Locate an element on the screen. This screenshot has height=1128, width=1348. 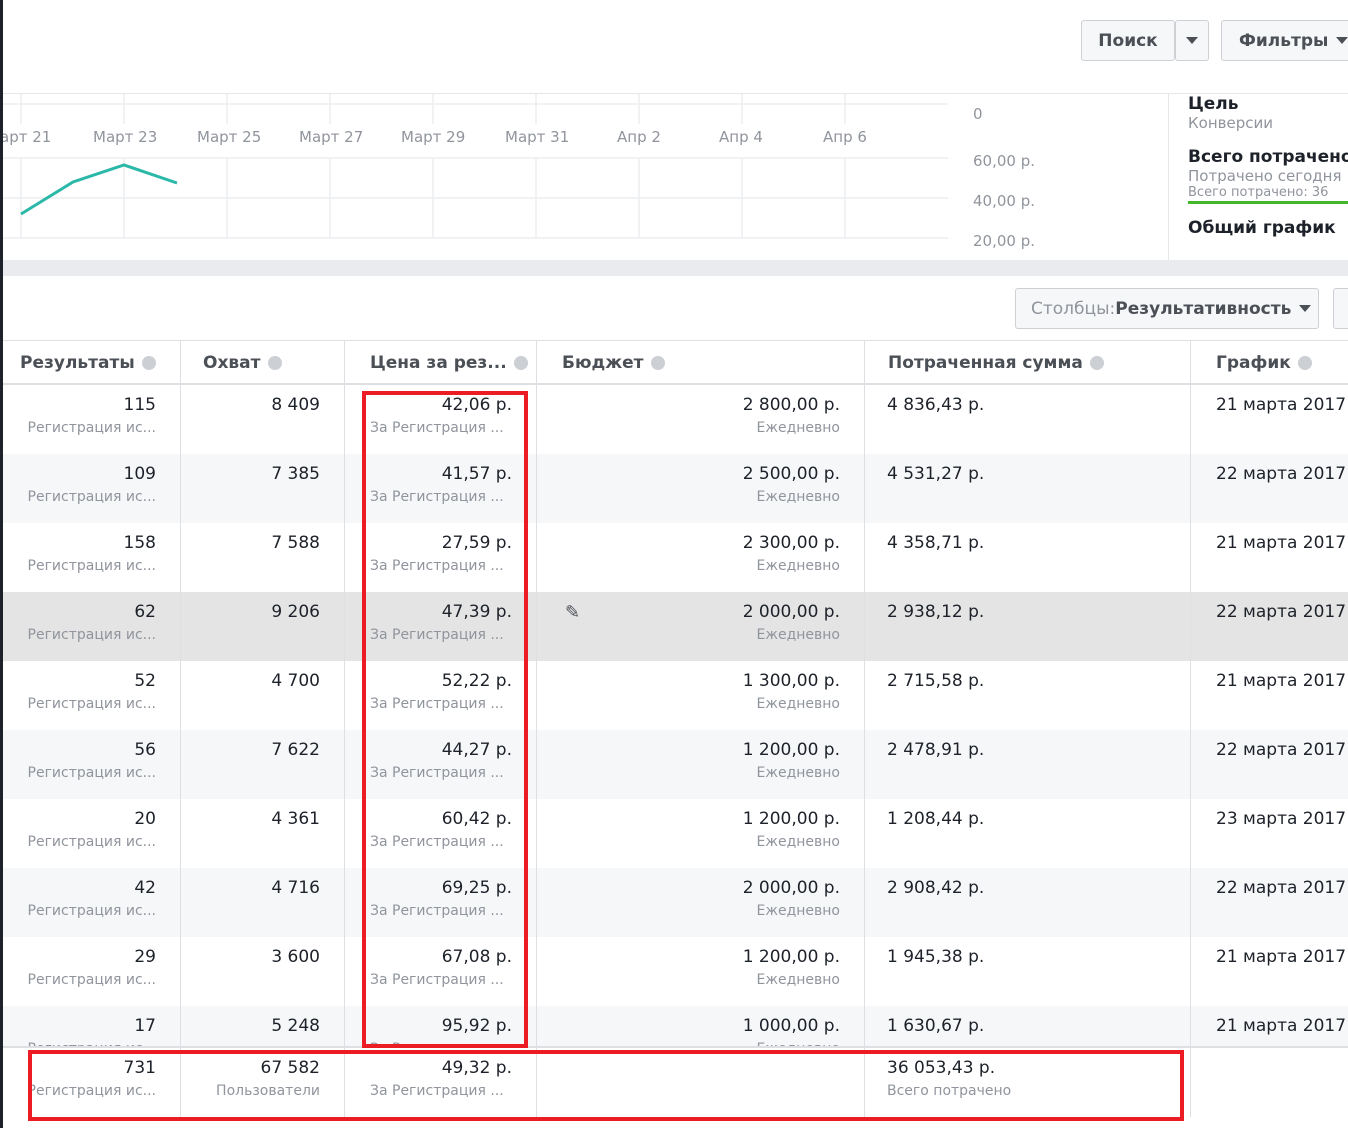
search-button: Поиск is located at coordinates (1128, 40).